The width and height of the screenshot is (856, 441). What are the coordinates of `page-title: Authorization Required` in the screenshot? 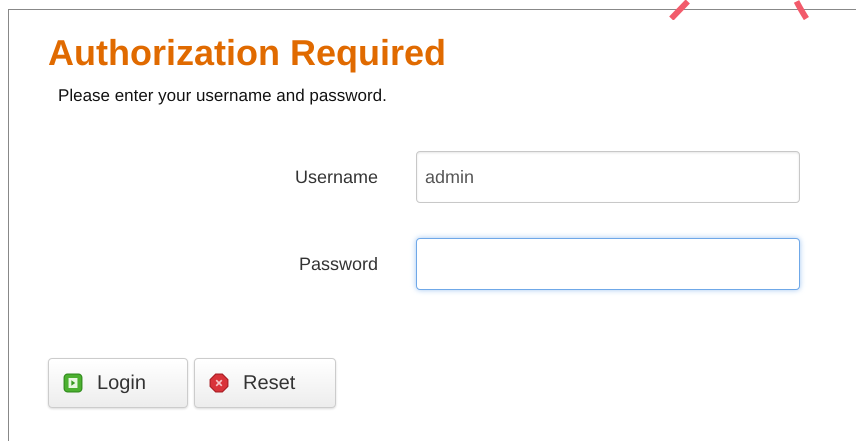 It's located at (247, 53).